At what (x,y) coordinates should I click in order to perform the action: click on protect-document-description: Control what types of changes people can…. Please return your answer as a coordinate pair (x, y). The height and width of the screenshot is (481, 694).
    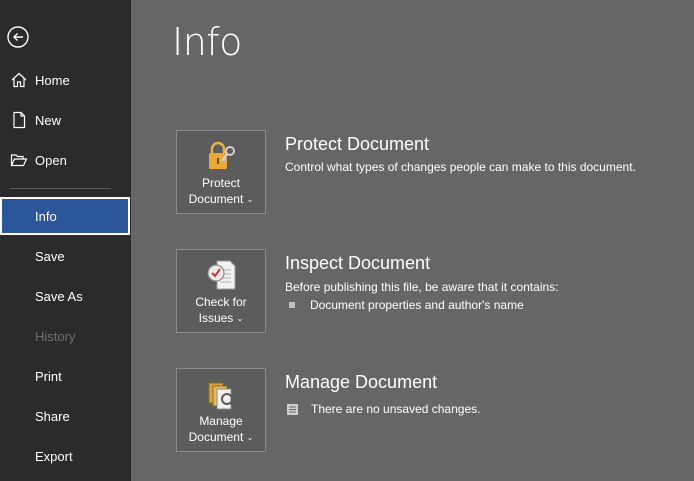
    Looking at the image, I should click on (460, 167).